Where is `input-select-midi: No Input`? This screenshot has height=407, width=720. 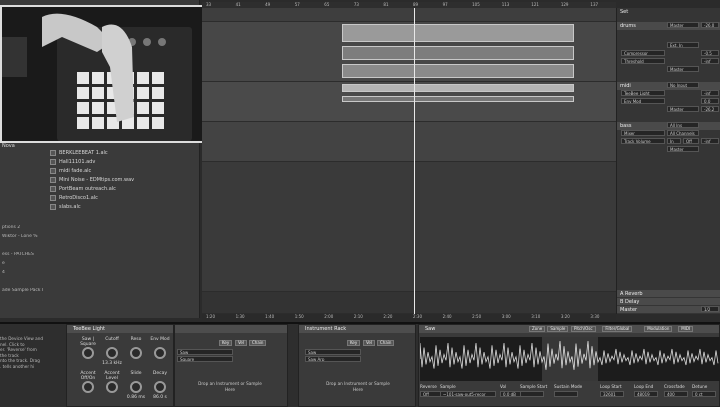 input-select-midi: No Input is located at coordinates (683, 85).